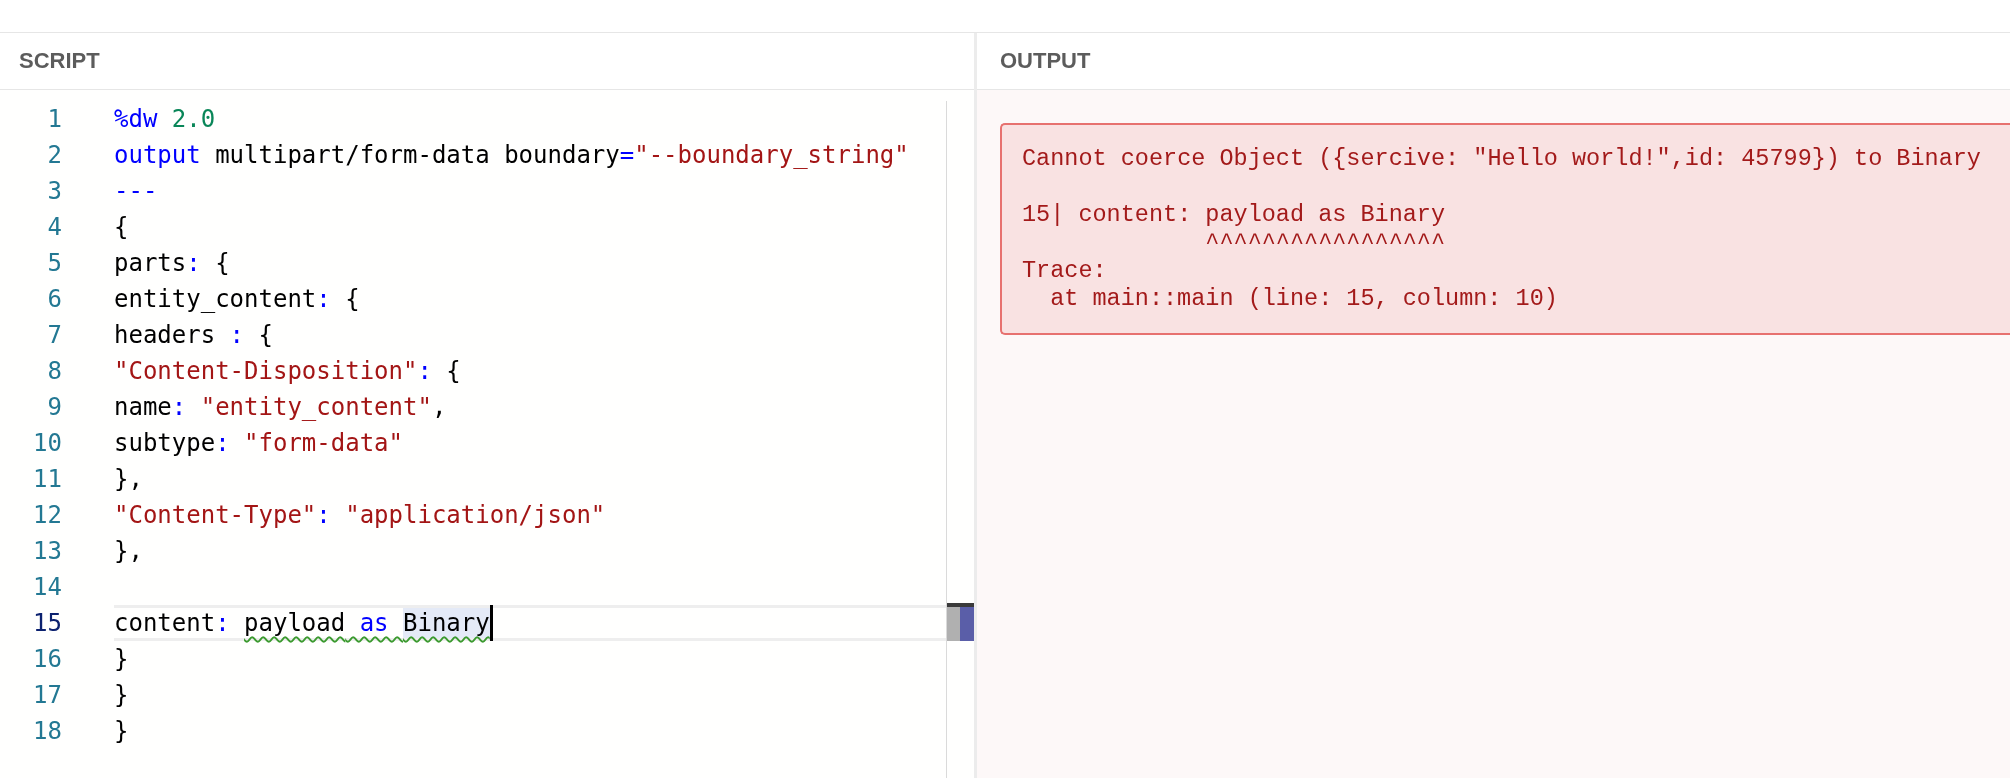  What do you see at coordinates (47, 515) in the screenshot?
I see `line-number: 12` at bounding box center [47, 515].